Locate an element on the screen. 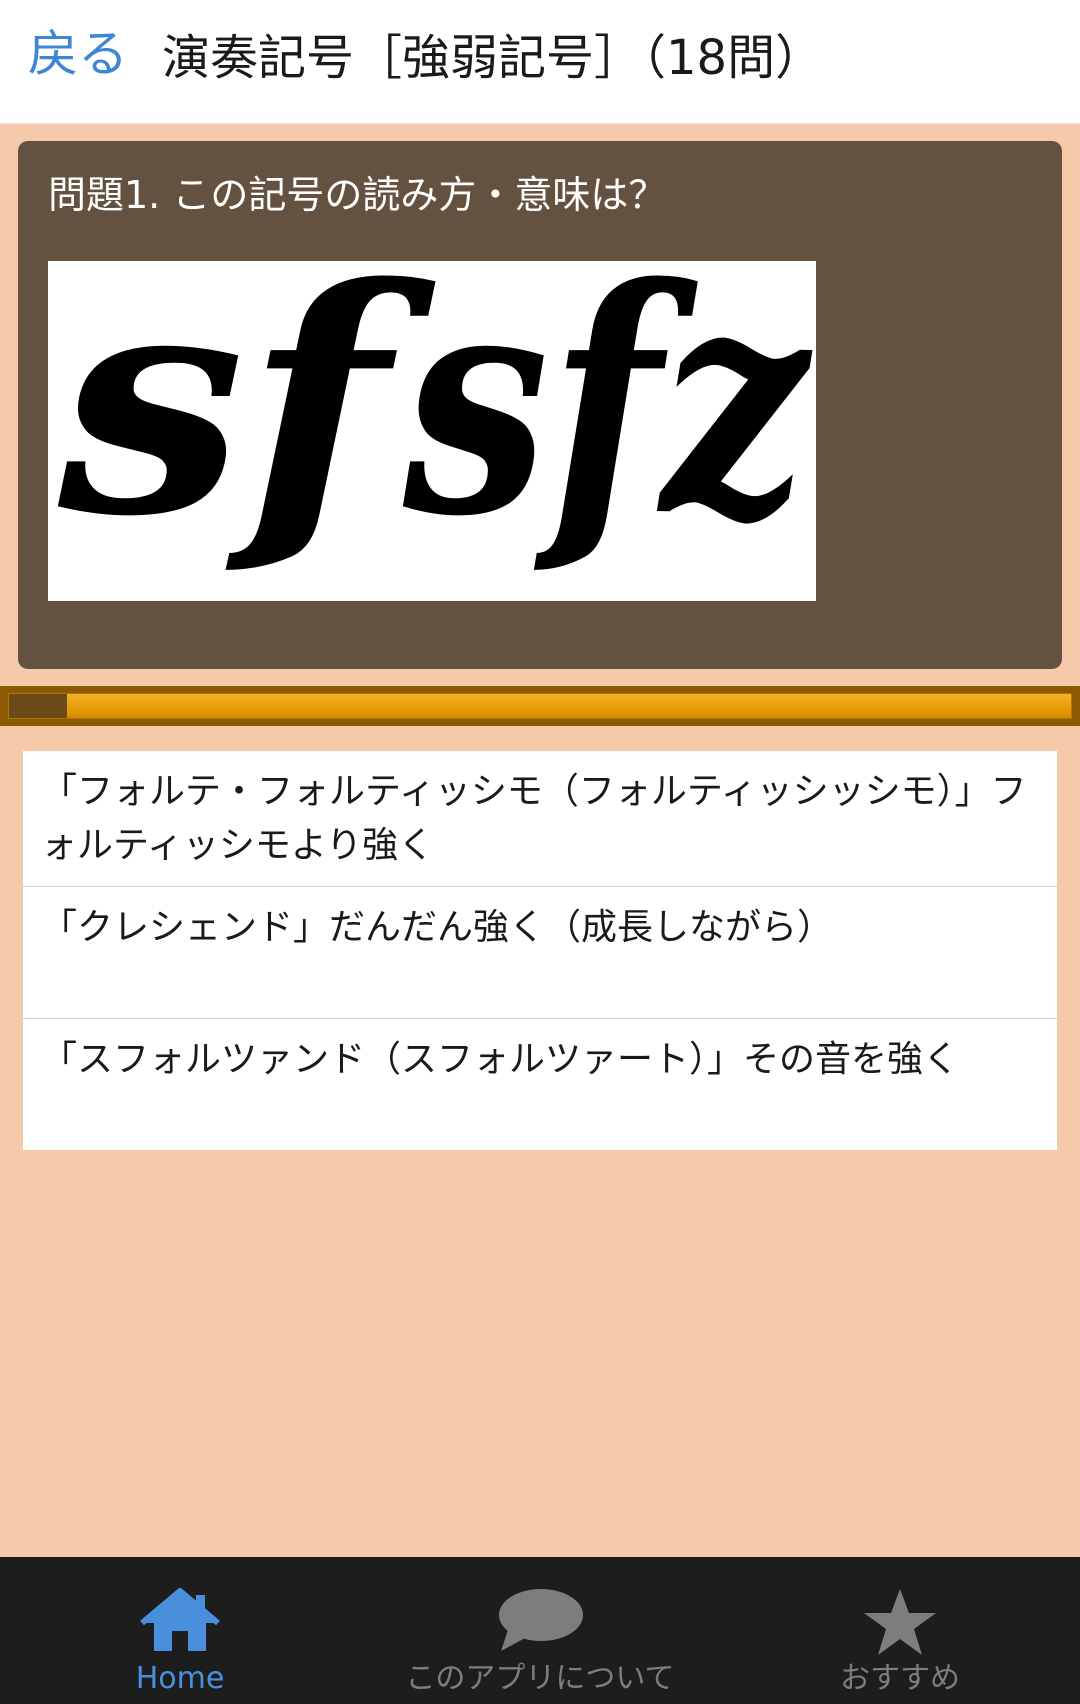  dynamics-symbol-svg: sf sfz is located at coordinates (434, 423).